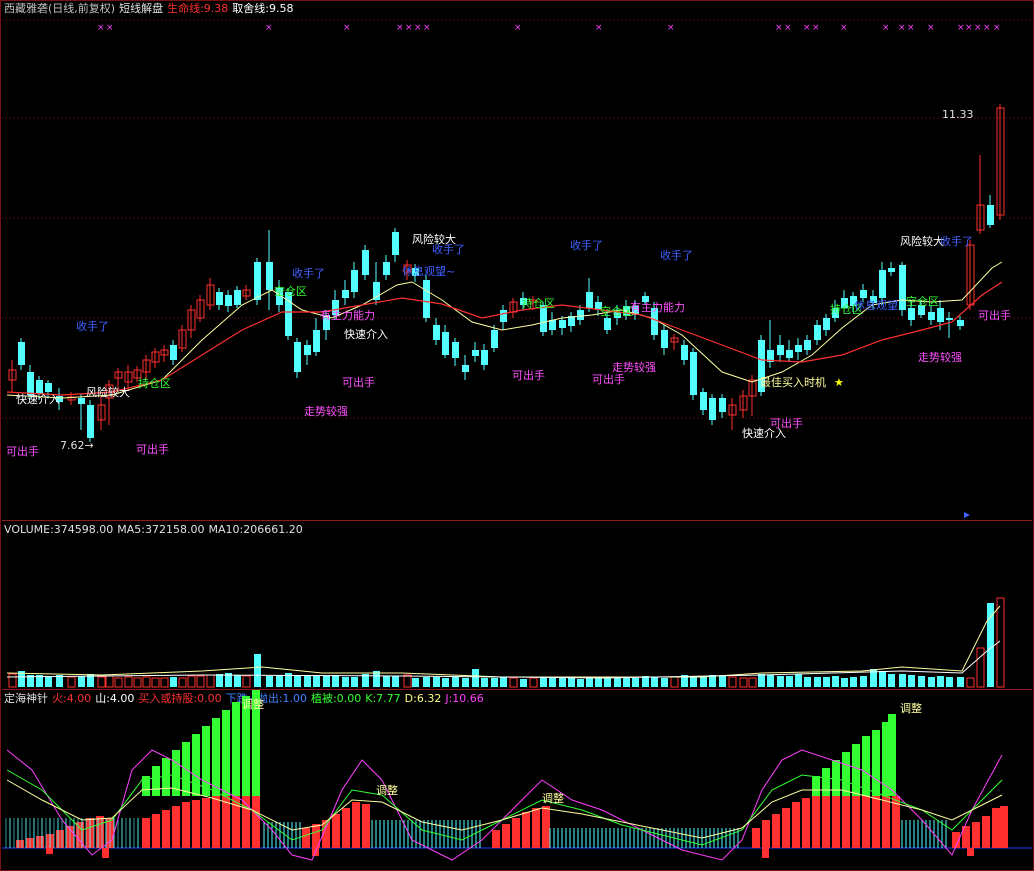  Describe the element at coordinates (967, 515) in the screenshot. I see `scroll-marker-icon` at that location.